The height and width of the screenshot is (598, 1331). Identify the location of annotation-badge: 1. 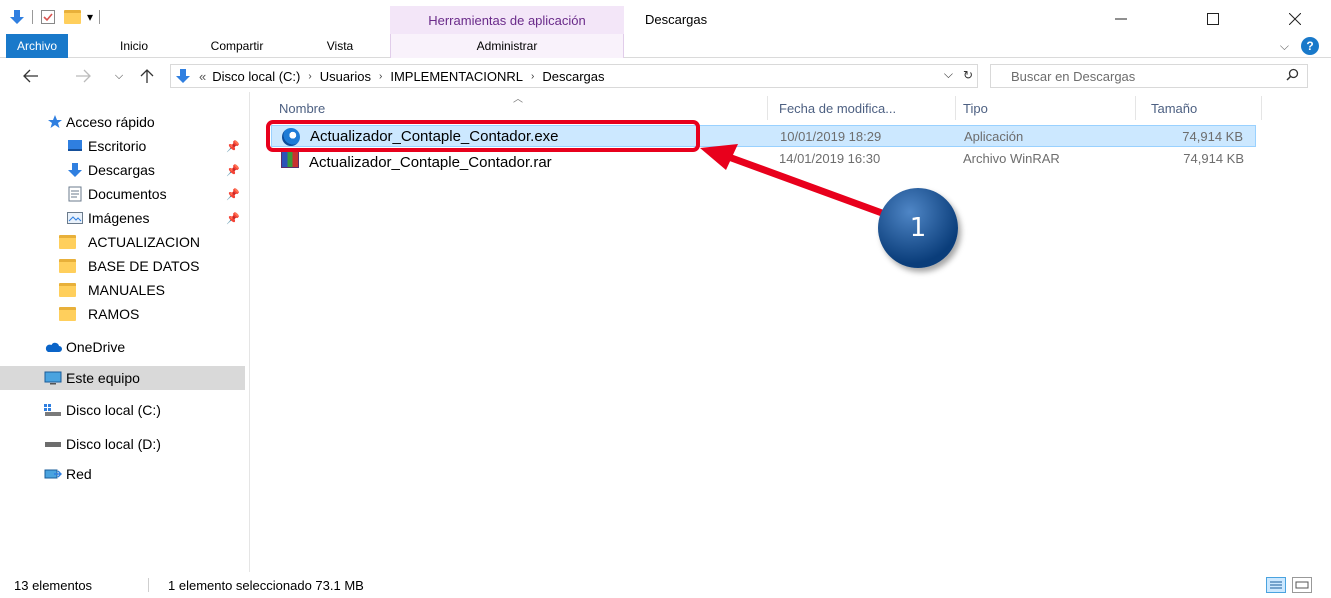
(918, 228).